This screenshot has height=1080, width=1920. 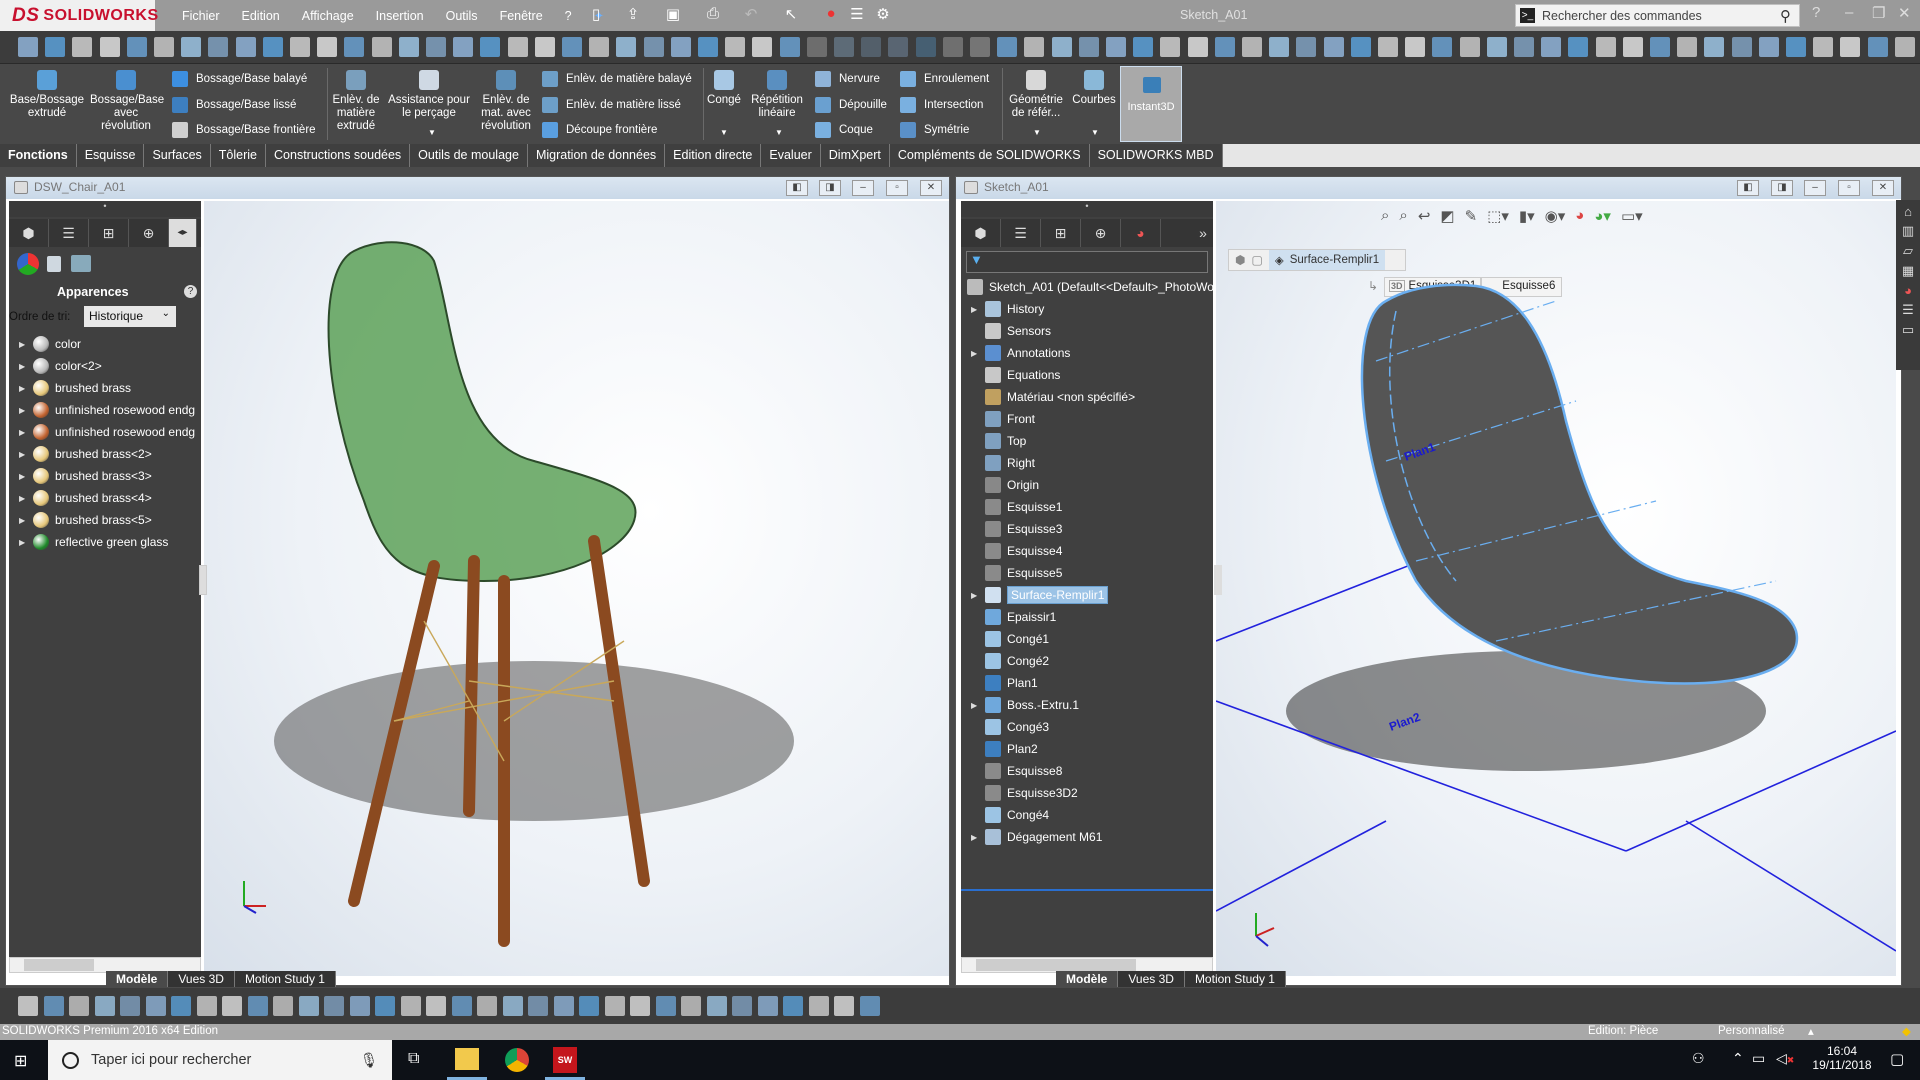 I want to click on curves-button: Courbes, so click(x=1094, y=88).